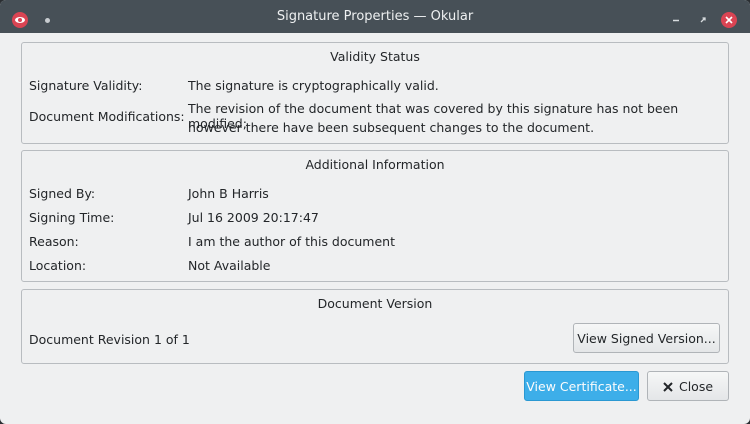  I want to click on validity-status-heading: Validity Status, so click(375, 56).